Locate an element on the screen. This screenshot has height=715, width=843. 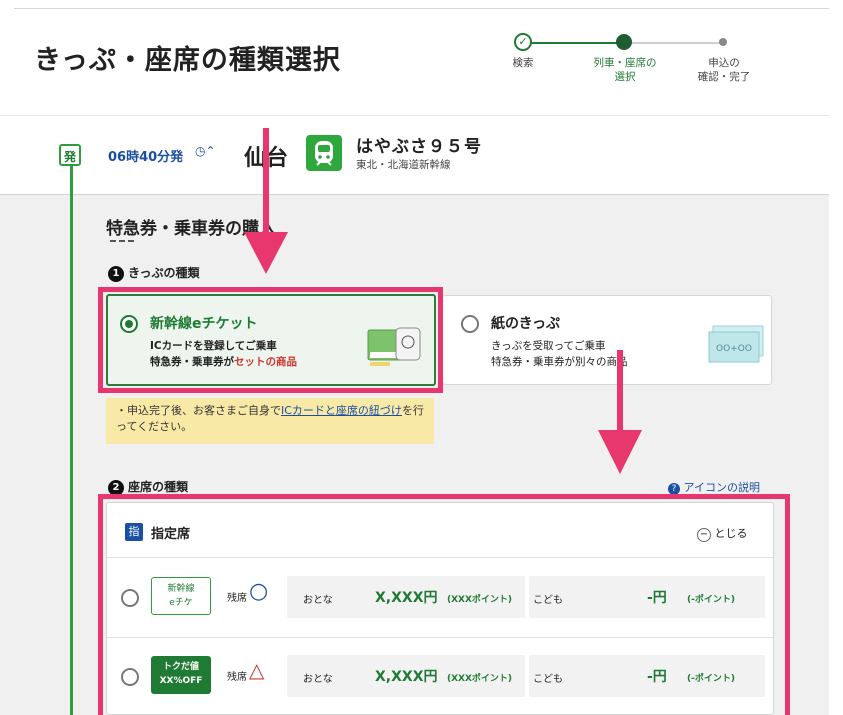
train-icon is located at coordinates (324, 153).